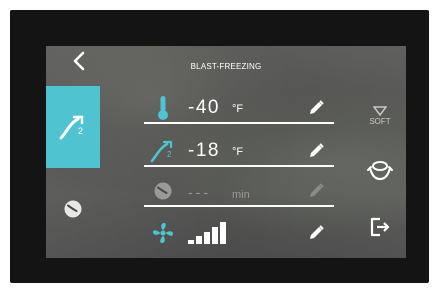  I want to click on soft-mode-button: SOFT, so click(380, 116).